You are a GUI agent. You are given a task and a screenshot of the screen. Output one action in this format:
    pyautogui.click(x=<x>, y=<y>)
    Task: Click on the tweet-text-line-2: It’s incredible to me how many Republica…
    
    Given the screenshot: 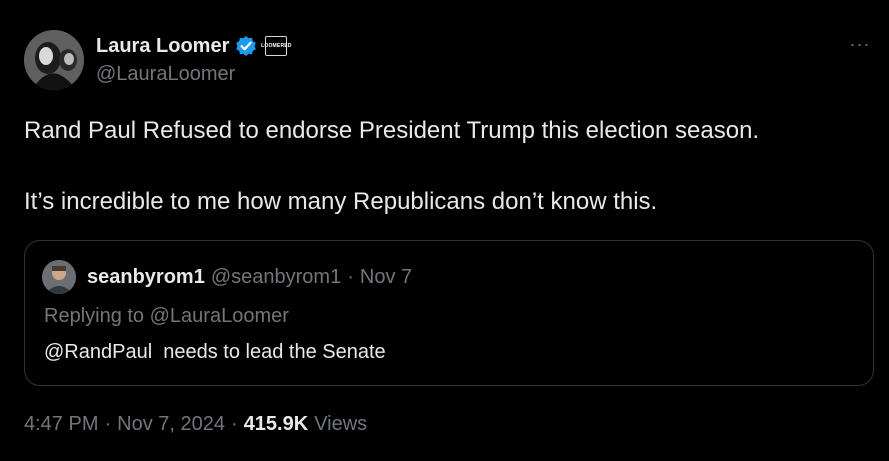 What is the action you would take?
    pyautogui.click(x=341, y=201)
    